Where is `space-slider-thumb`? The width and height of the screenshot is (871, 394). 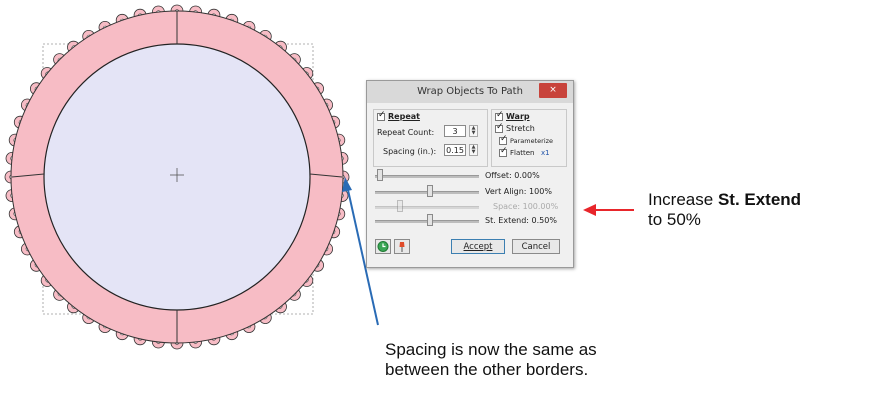 space-slider-thumb is located at coordinates (400, 206).